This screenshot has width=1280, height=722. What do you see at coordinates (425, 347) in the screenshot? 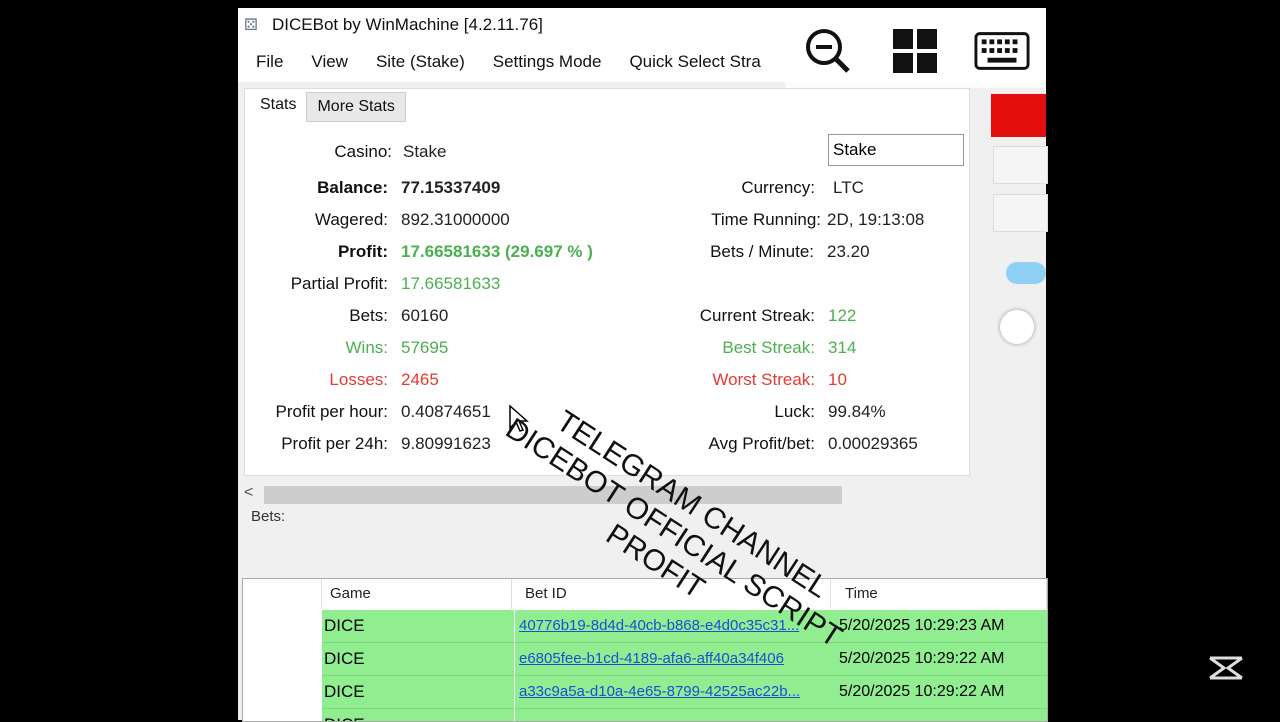
I see `wins-value: 57695` at bounding box center [425, 347].